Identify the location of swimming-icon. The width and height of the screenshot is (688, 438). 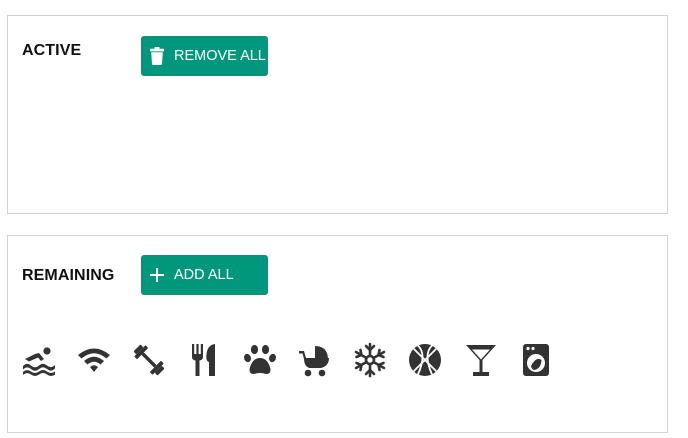
(39, 360).